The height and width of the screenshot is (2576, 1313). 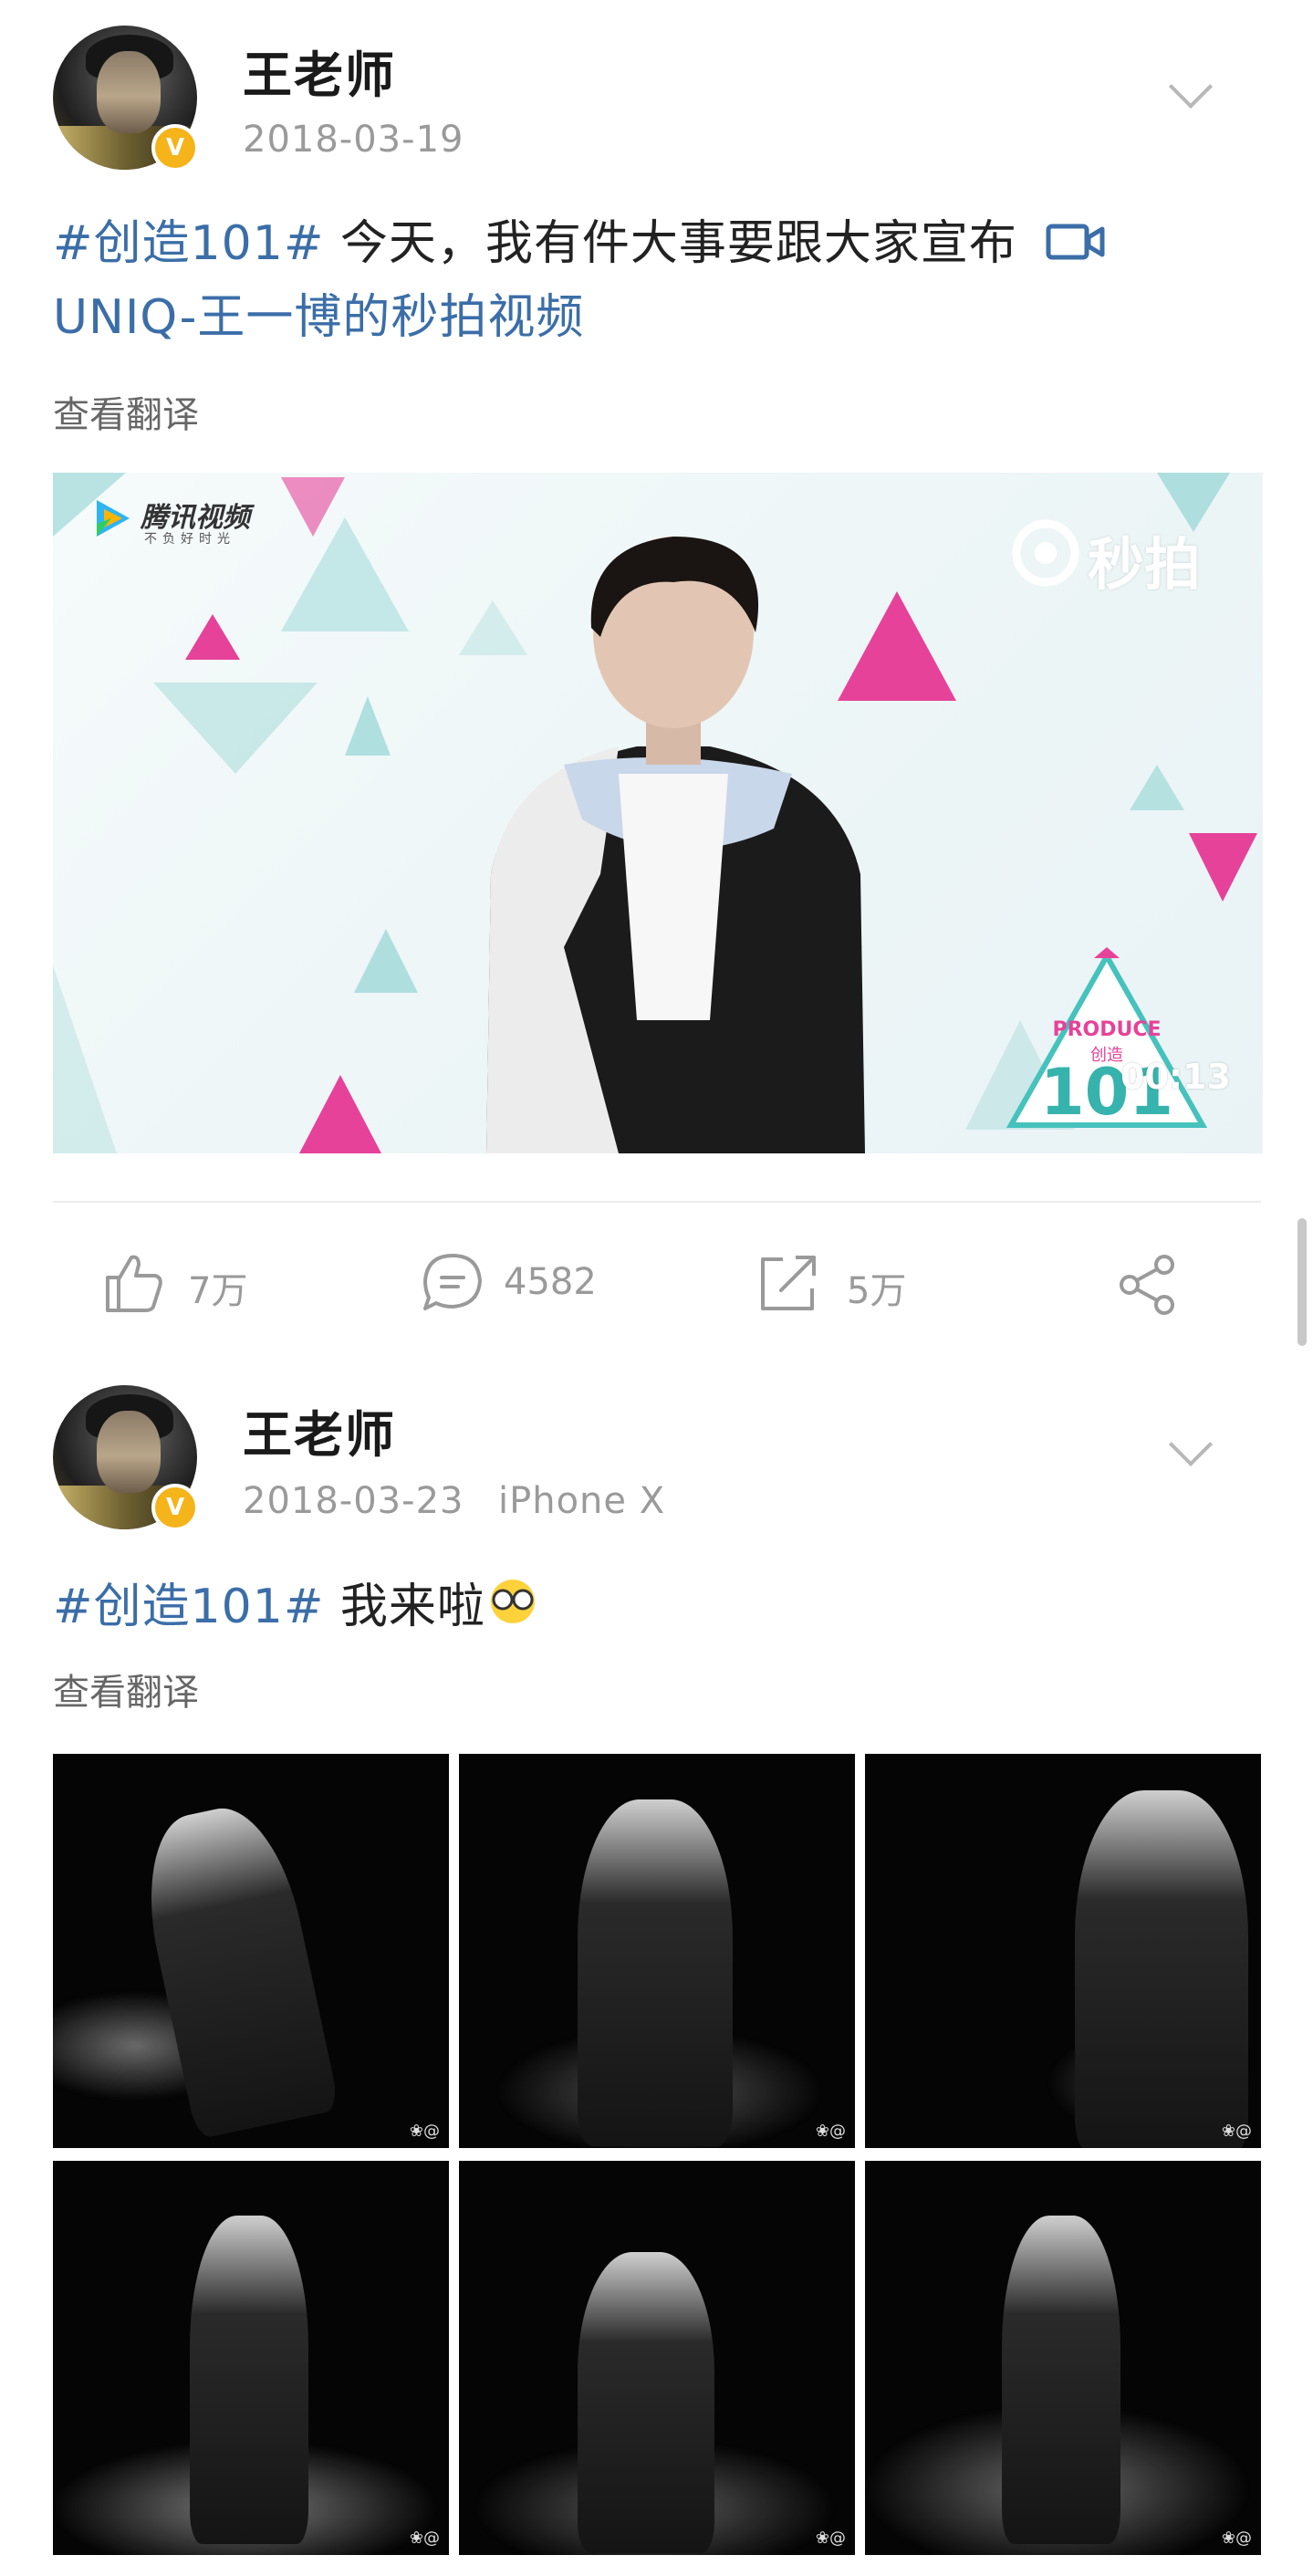 What do you see at coordinates (788, 1283) in the screenshot?
I see `repost-icon` at bounding box center [788, 1283].